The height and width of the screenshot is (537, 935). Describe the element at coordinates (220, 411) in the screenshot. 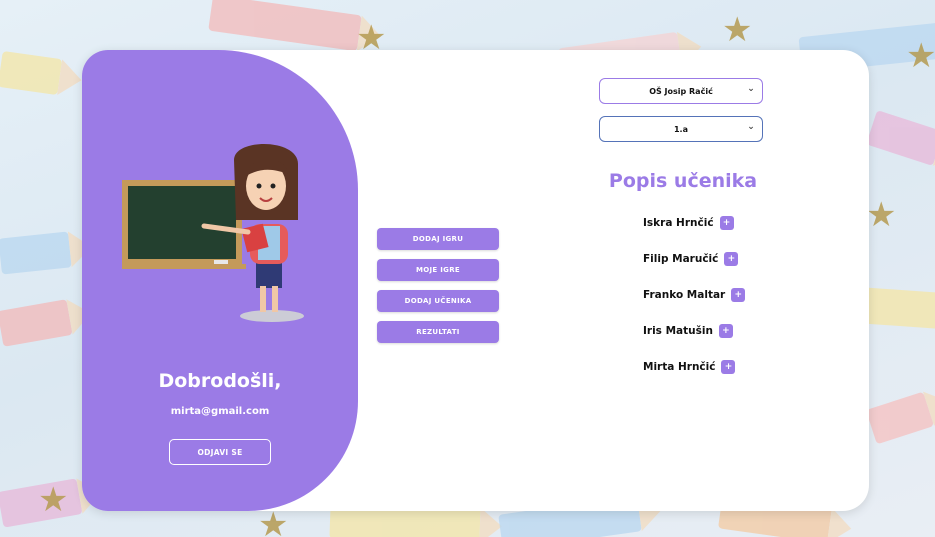

I see `user-email: mirta@gmail.com` at that location.